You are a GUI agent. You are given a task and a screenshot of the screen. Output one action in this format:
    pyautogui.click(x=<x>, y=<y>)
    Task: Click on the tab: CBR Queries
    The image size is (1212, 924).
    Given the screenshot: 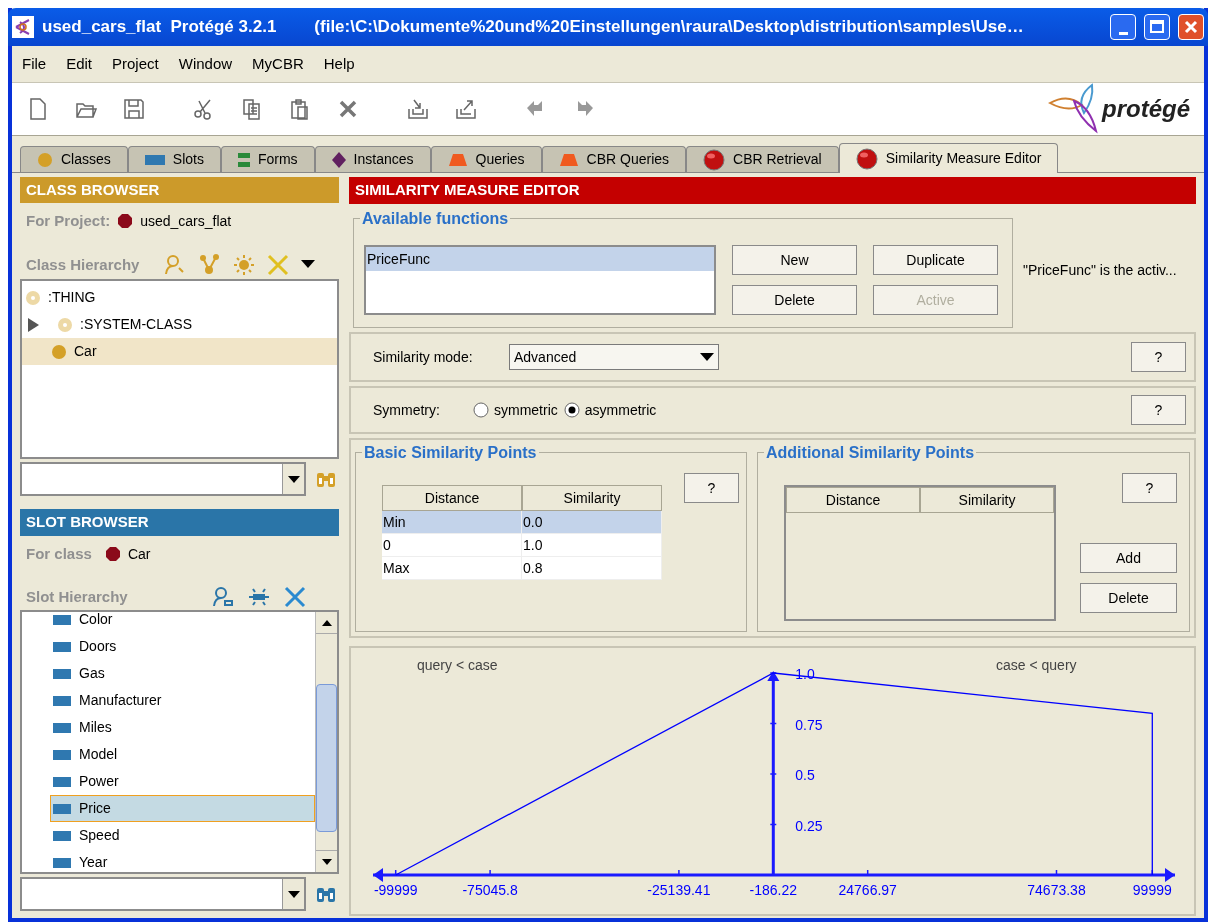 What is the action you would take?
    pyautogui.click(x=614, y=159)
    